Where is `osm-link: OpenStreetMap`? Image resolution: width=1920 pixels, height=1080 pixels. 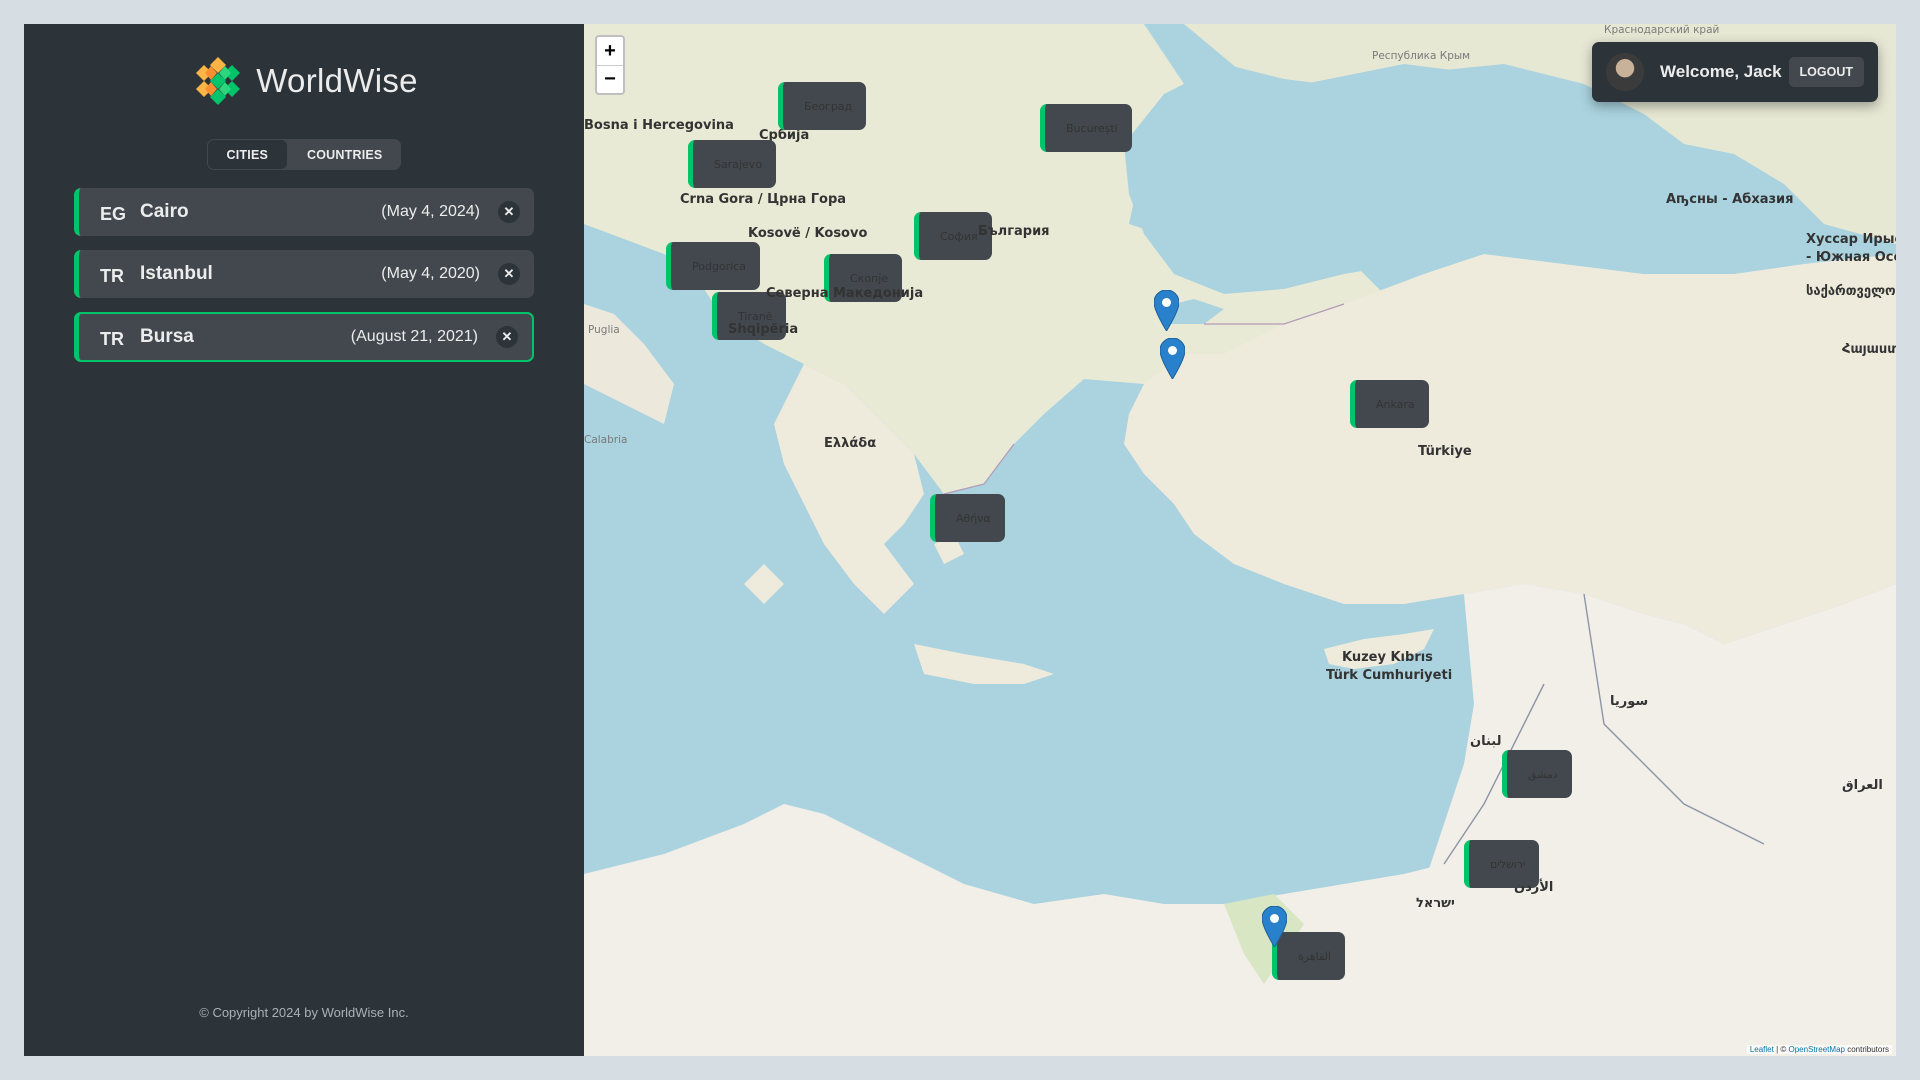
osm-link: OpenStreetMap is located at coordinates (1816, 1049).